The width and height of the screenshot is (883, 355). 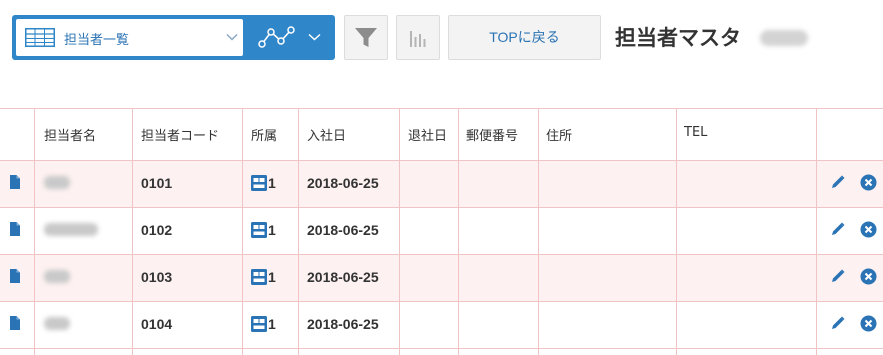 I want to click on column-header-address: 住所, so click(x=559, y=134).